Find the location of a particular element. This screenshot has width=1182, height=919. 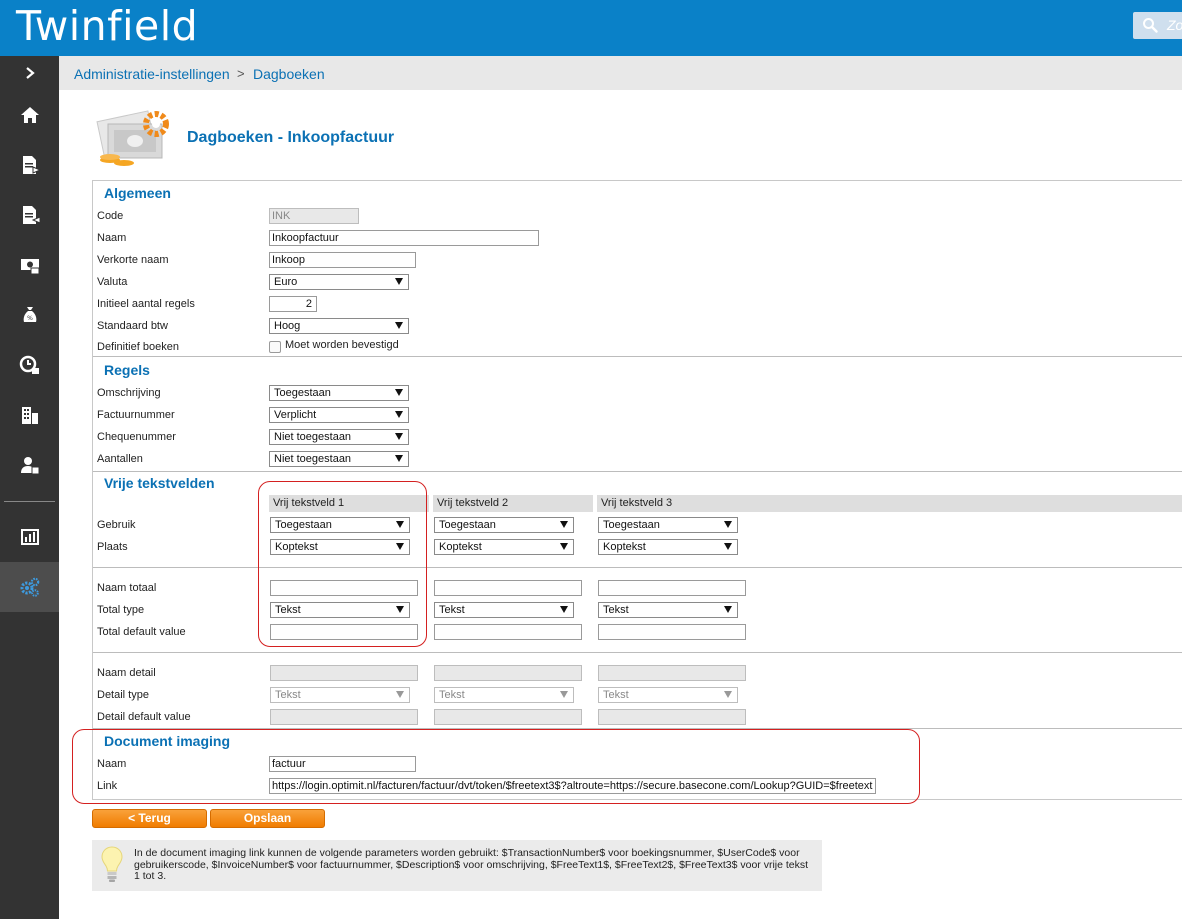

label-detail-name: Naam detail is located at coordinates (126, 673).